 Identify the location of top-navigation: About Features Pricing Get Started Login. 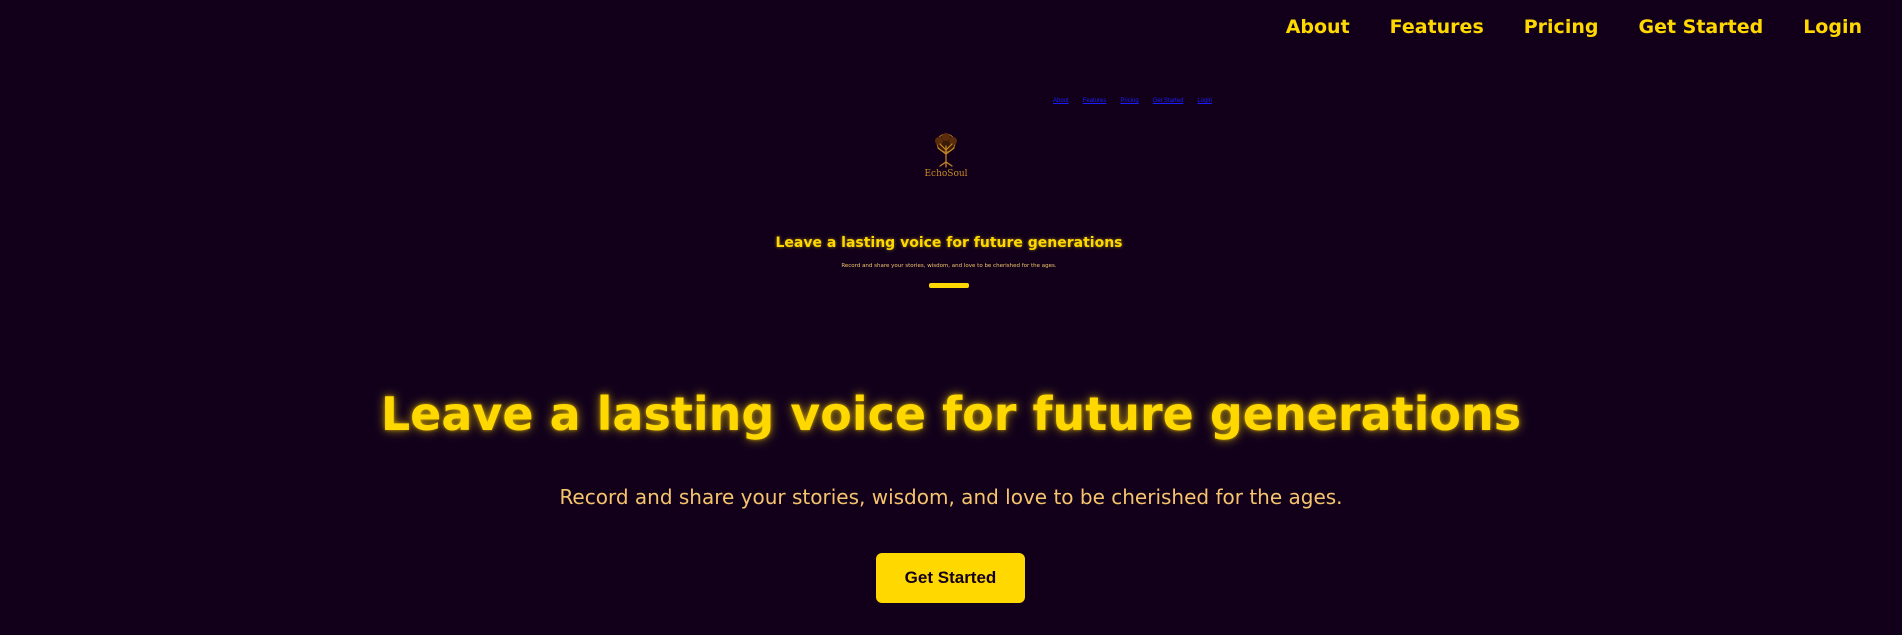
(1574, 27).